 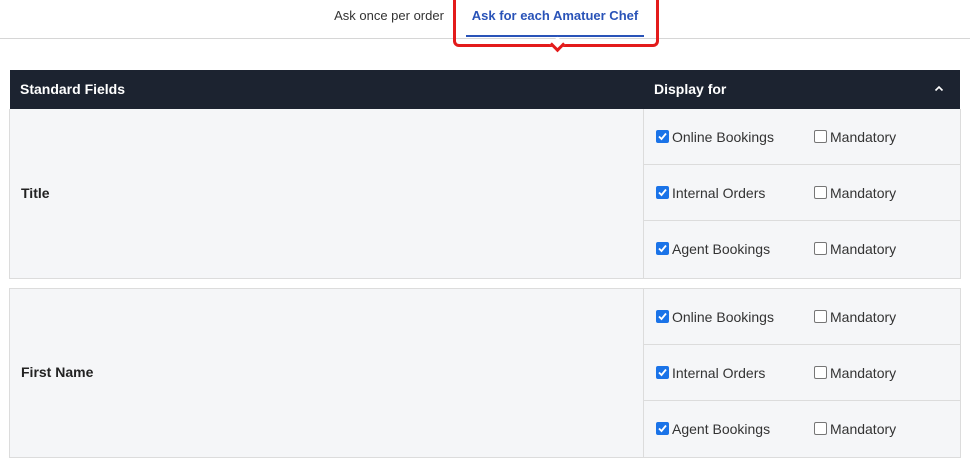 What do you see at coordinates (35, 193) in the screenshot?
I see `field-name: Title` at bounding box center [35, 193].